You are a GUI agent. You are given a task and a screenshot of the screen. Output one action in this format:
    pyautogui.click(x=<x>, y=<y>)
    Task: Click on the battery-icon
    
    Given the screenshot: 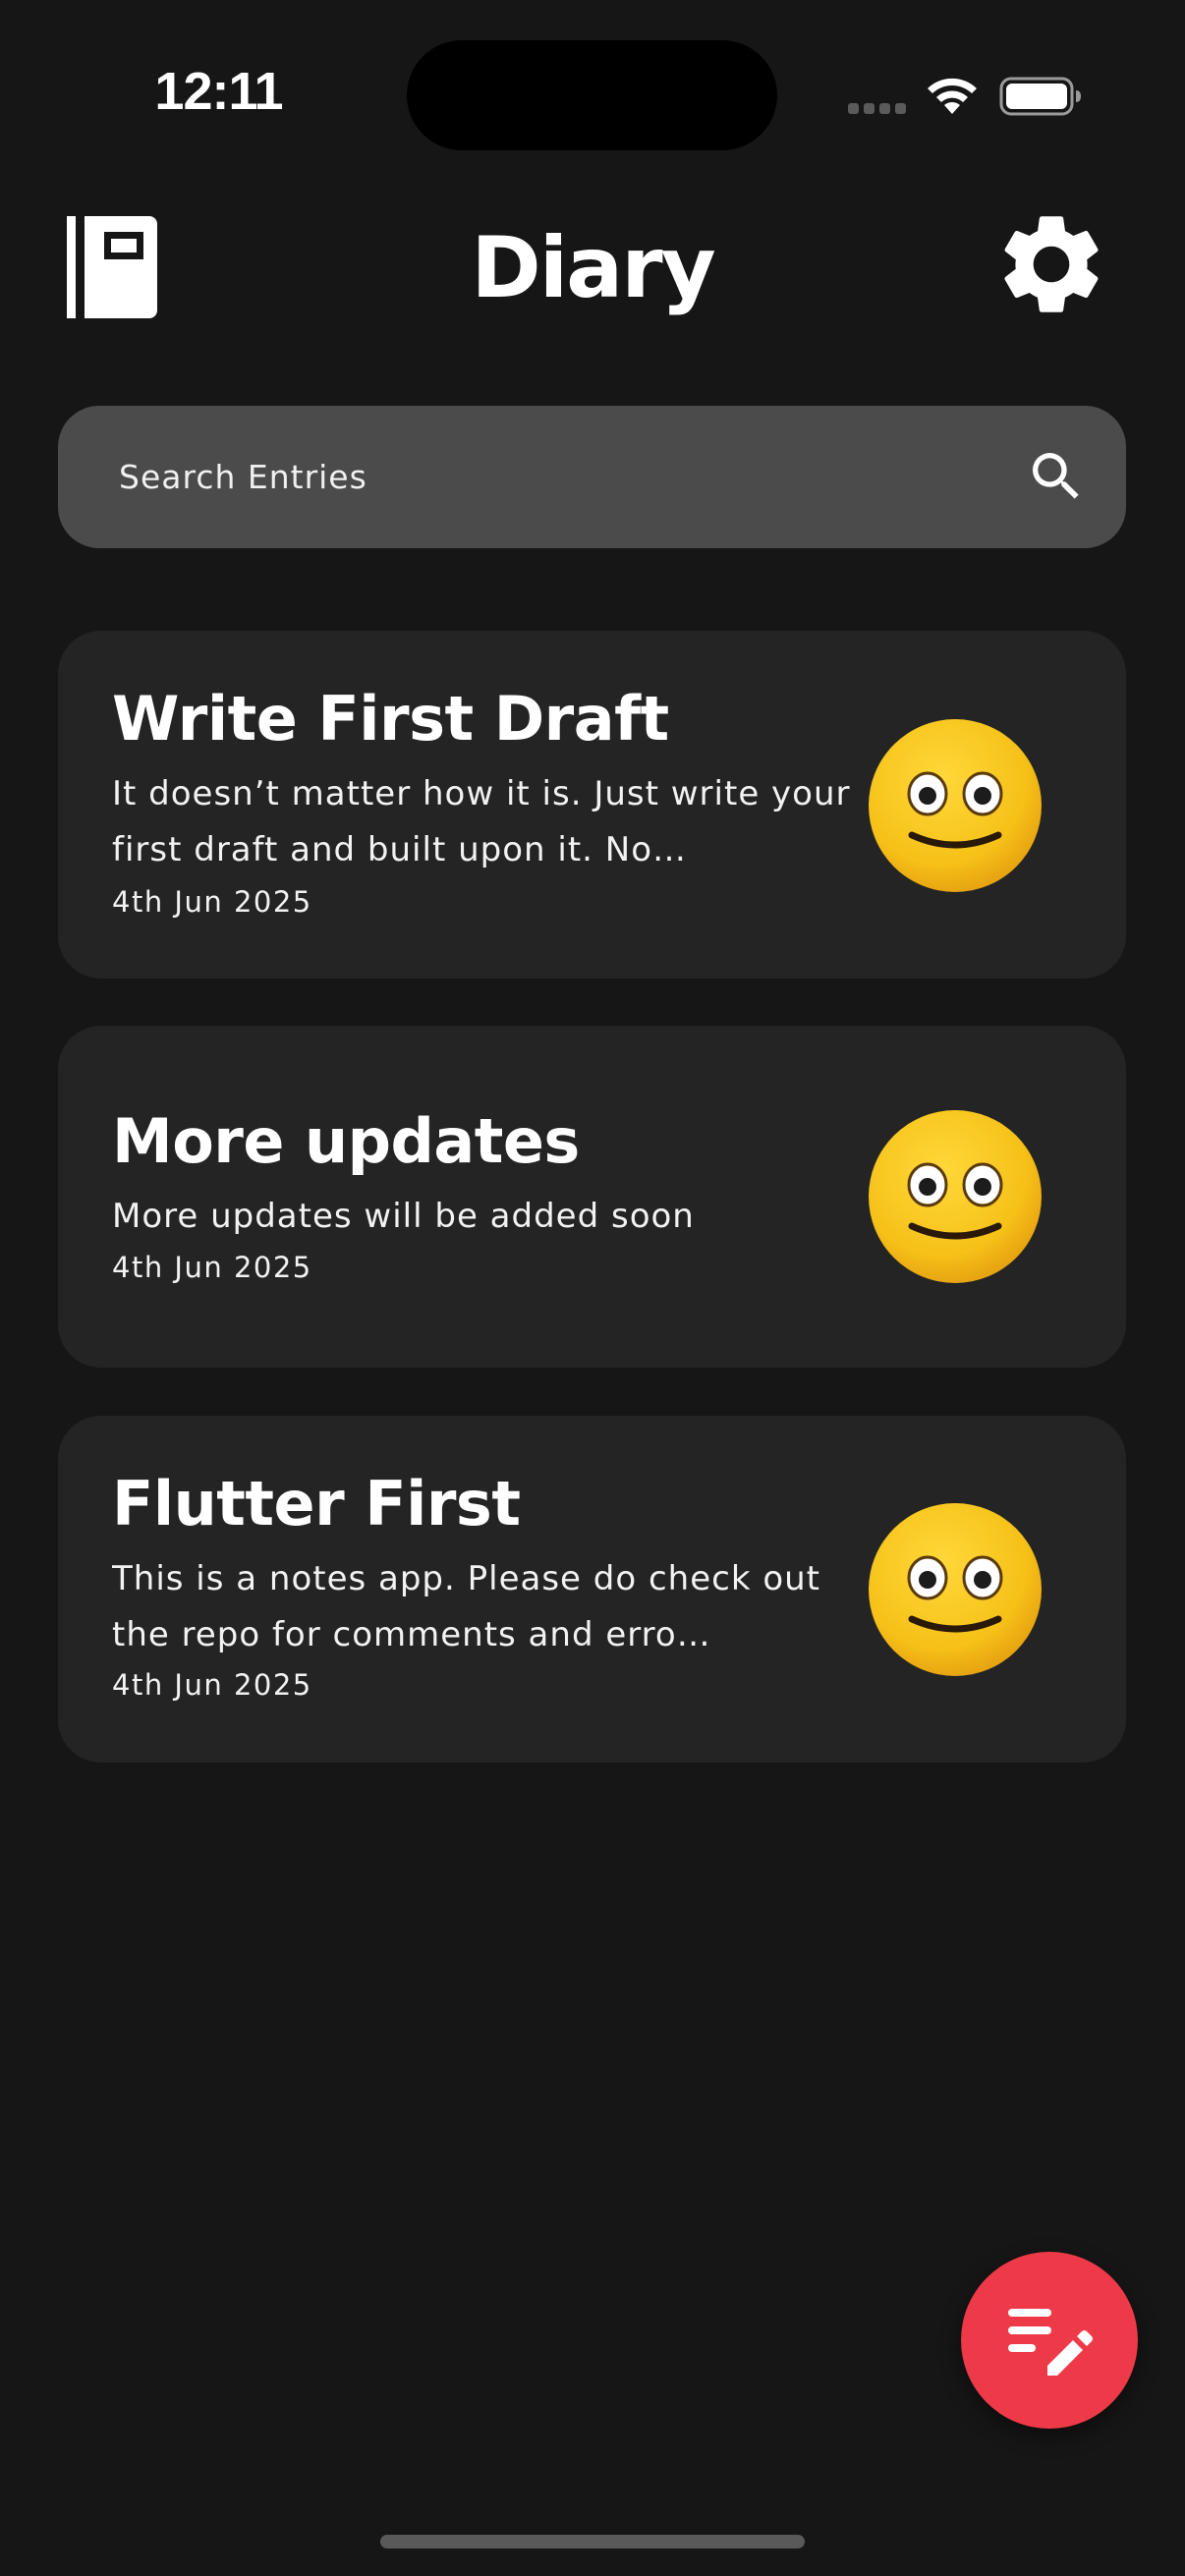 What is the action you would take?
    pyautogui.click(x=1040, y=96)
    